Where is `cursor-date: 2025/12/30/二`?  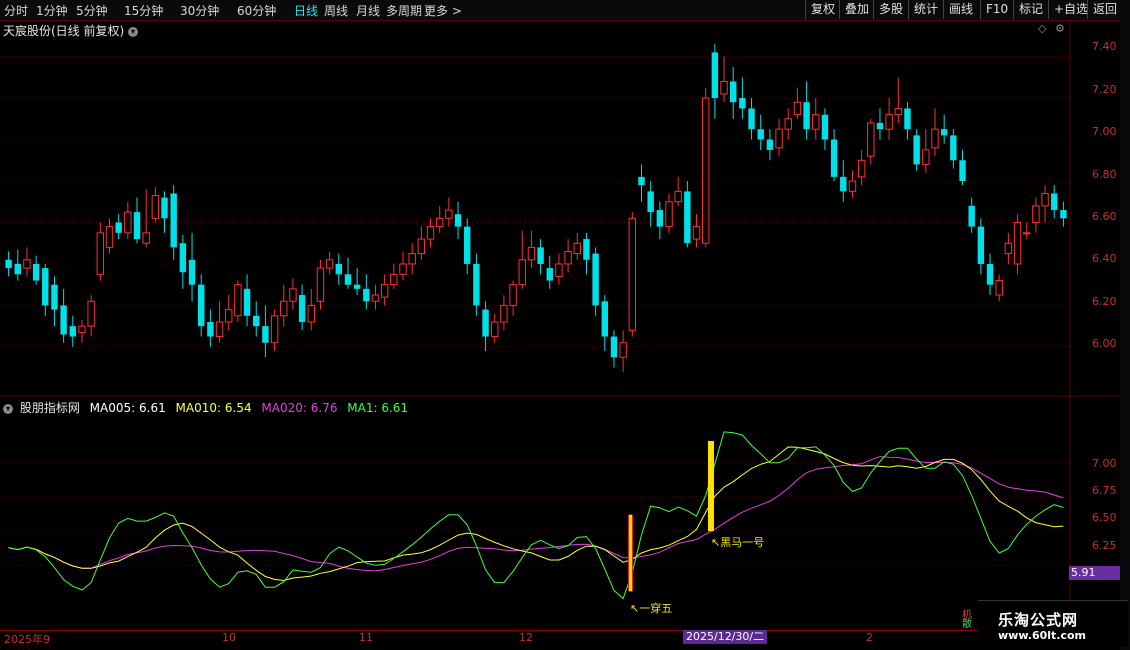
cursor-date: 2025/12/30/二 is located at coordinates (725, 637).